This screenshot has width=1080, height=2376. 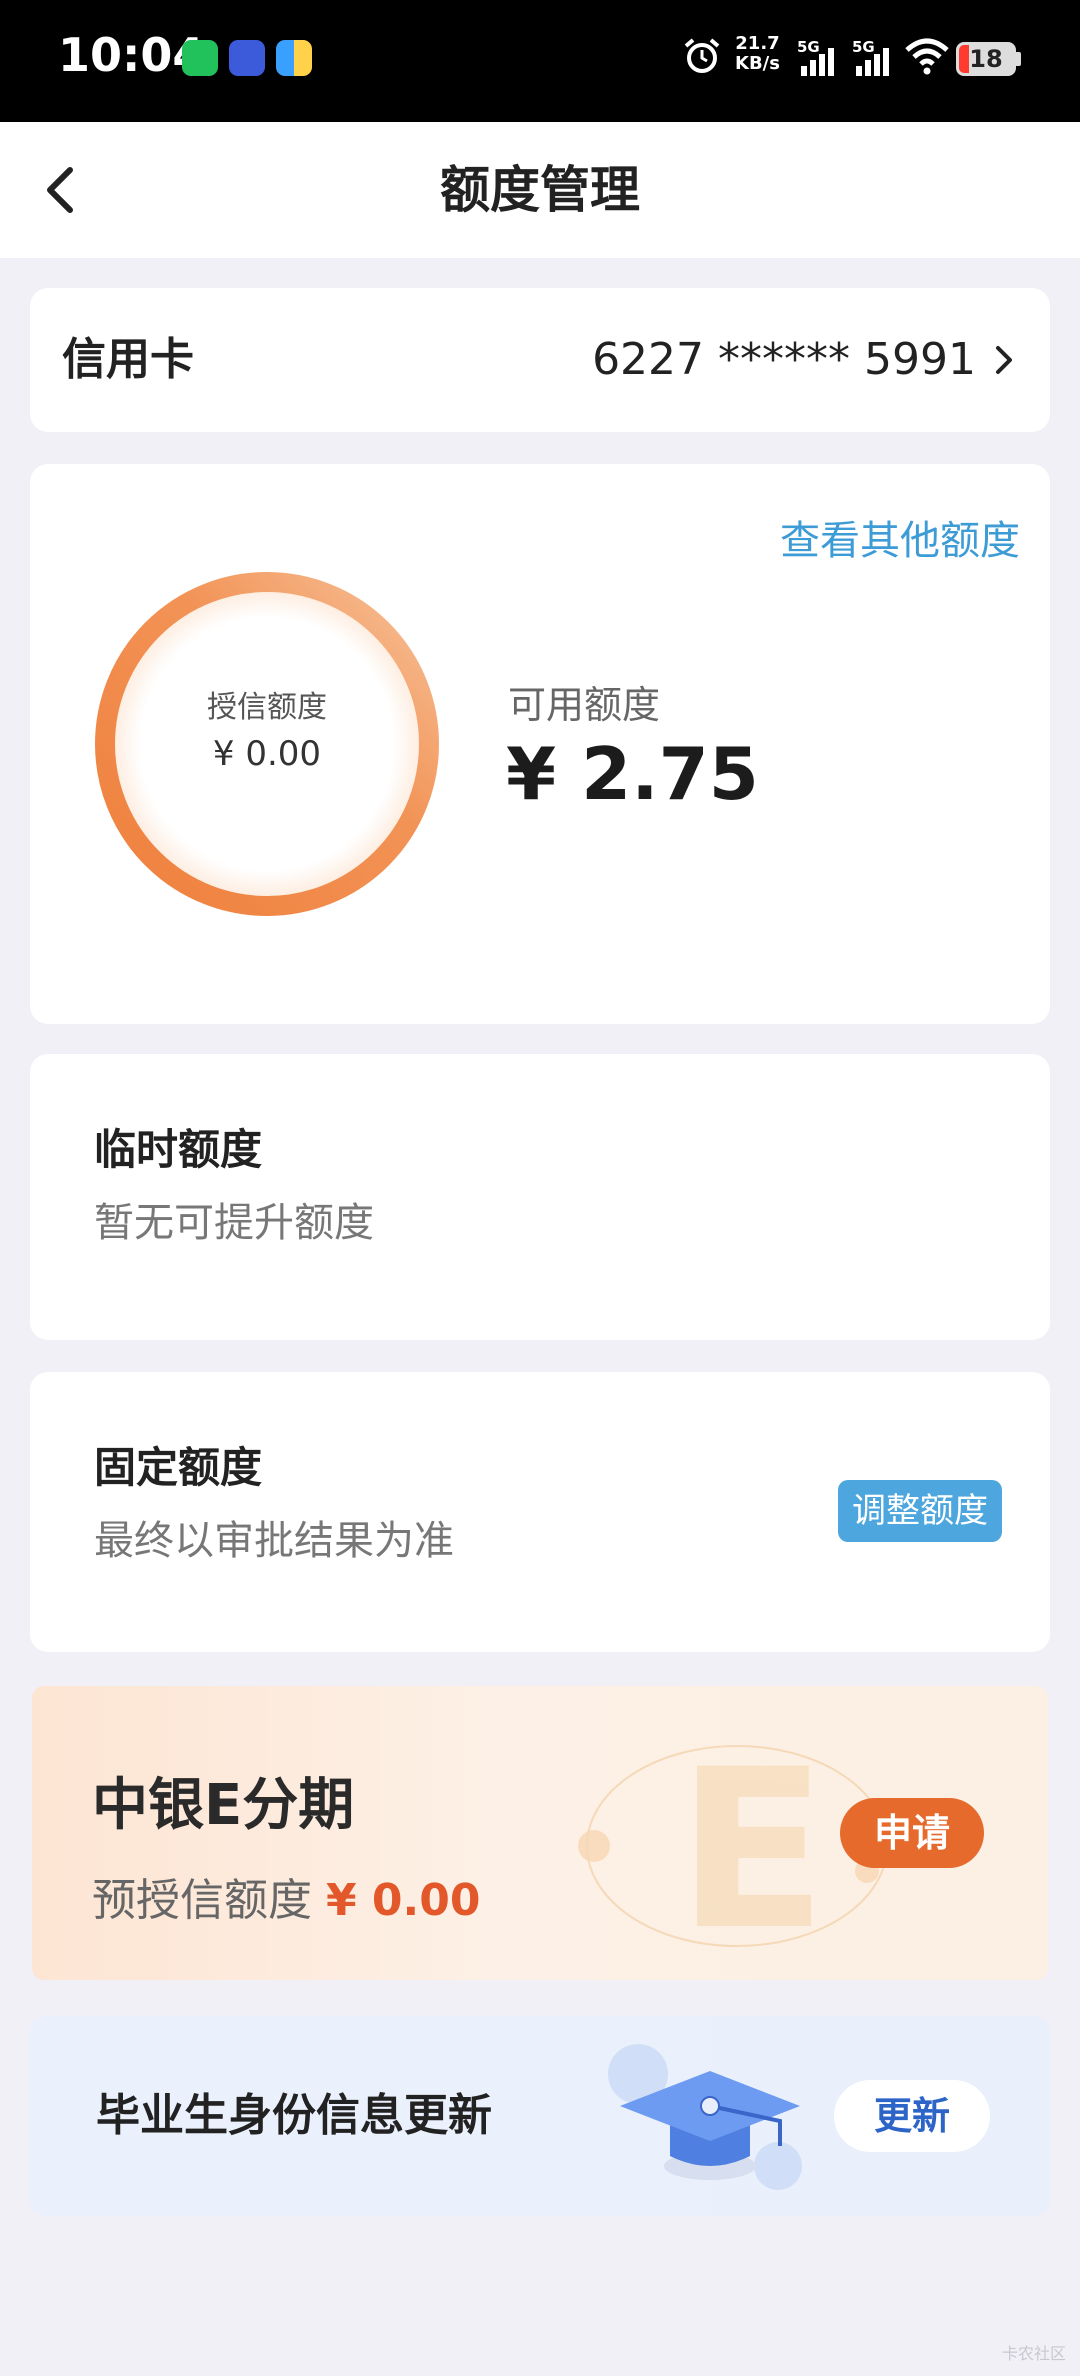 I want to click on pre-credit-amount: ¥ 0.00, so click(x=403, y=1900).